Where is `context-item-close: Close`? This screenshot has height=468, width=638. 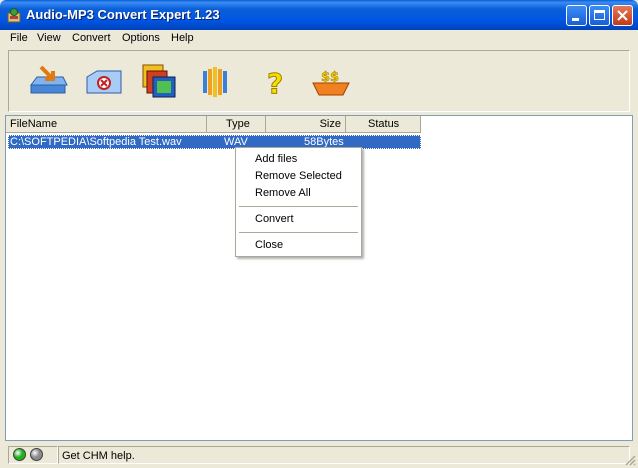 context-item-close: Close is located at coordinates (269, 245).